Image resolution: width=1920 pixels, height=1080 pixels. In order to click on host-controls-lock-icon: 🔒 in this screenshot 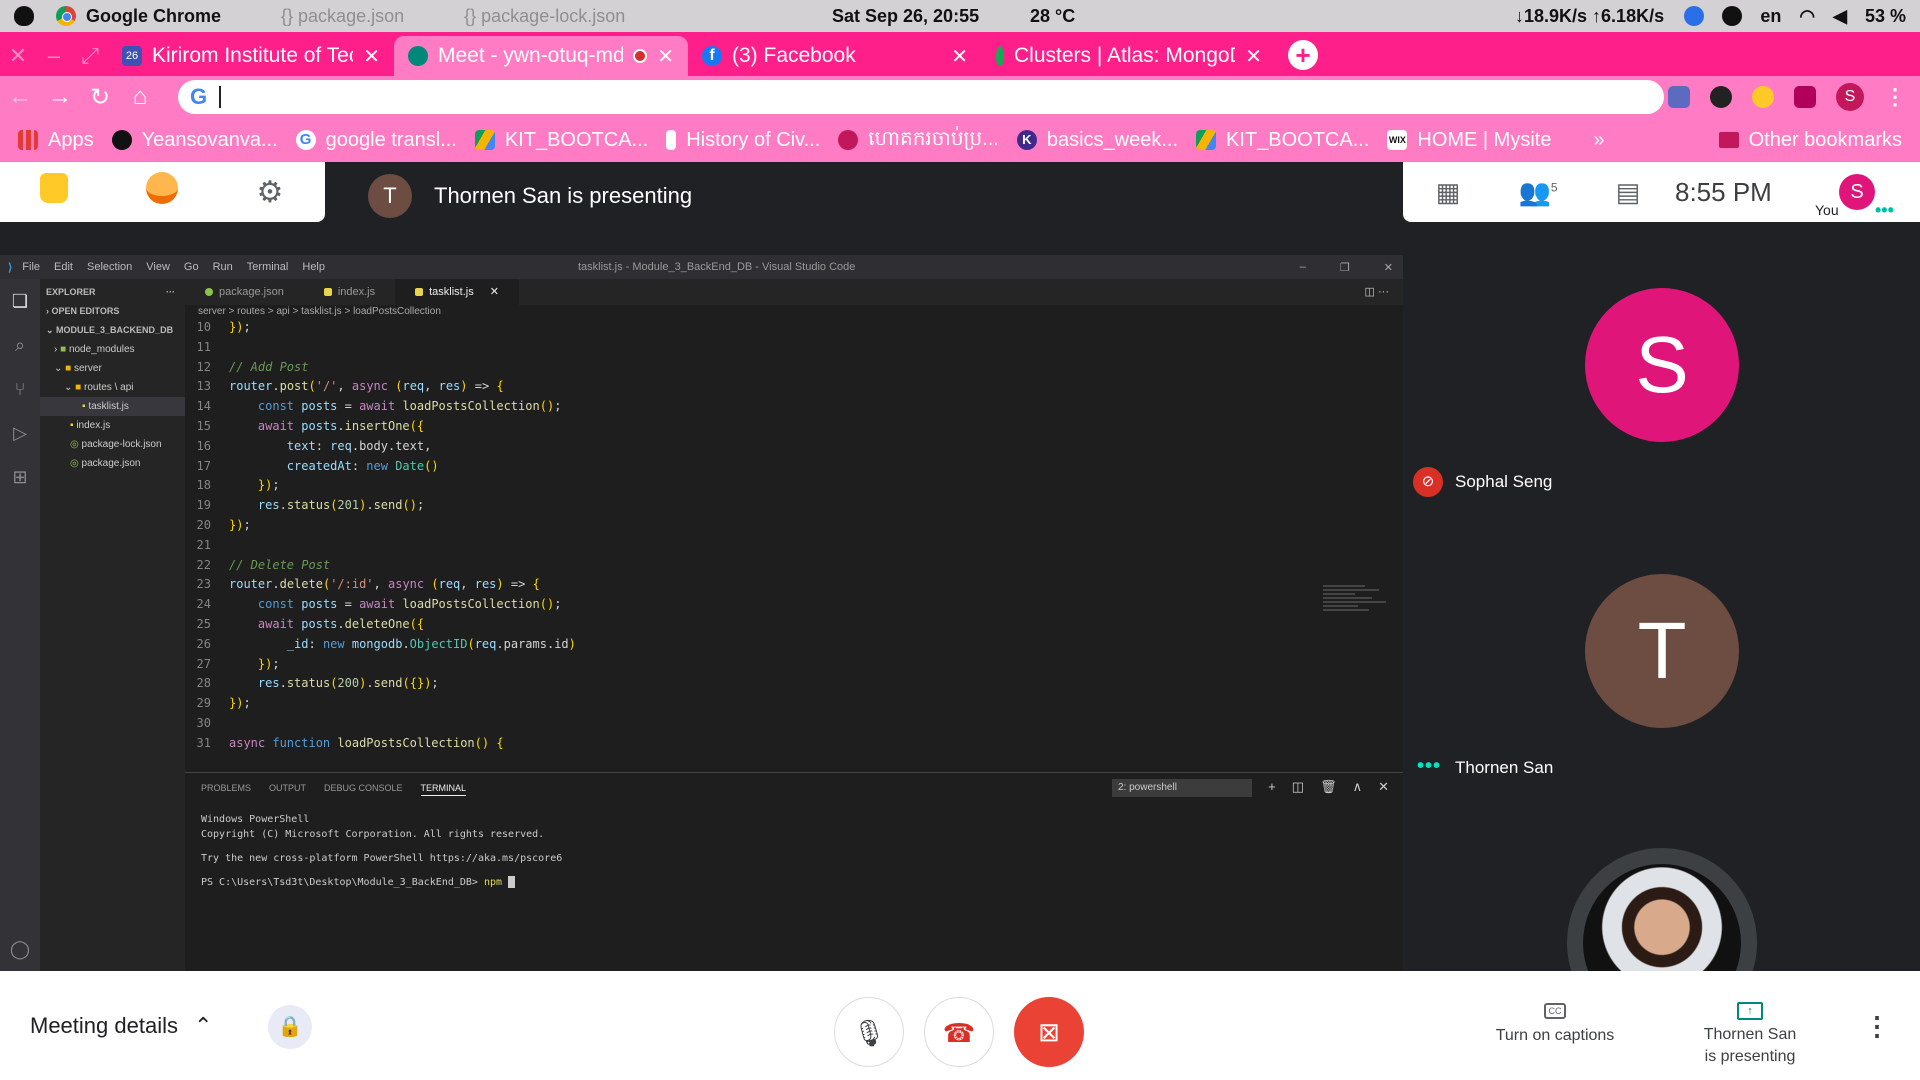, I will do `click(290, 1027)`.